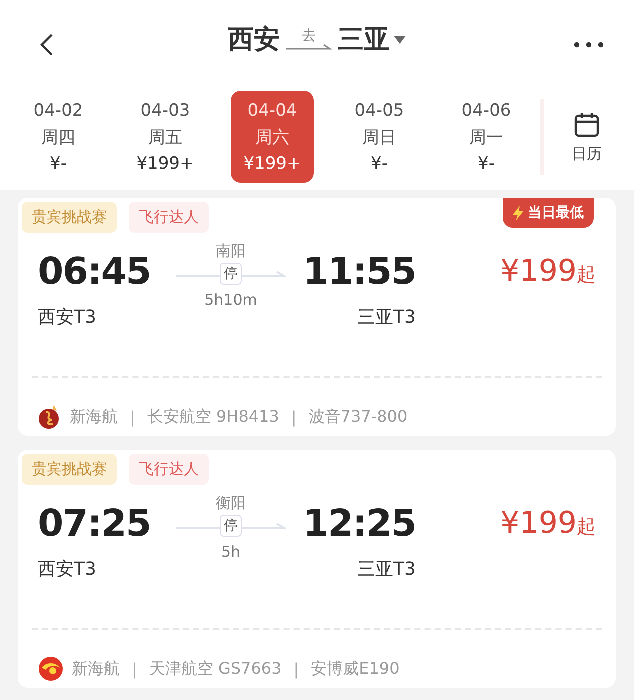  What do you see at coordinates (486, 137) in the screenshot?
I see `date-tab: 04-06 周一 ¥-` at bounding box center [486, 137].